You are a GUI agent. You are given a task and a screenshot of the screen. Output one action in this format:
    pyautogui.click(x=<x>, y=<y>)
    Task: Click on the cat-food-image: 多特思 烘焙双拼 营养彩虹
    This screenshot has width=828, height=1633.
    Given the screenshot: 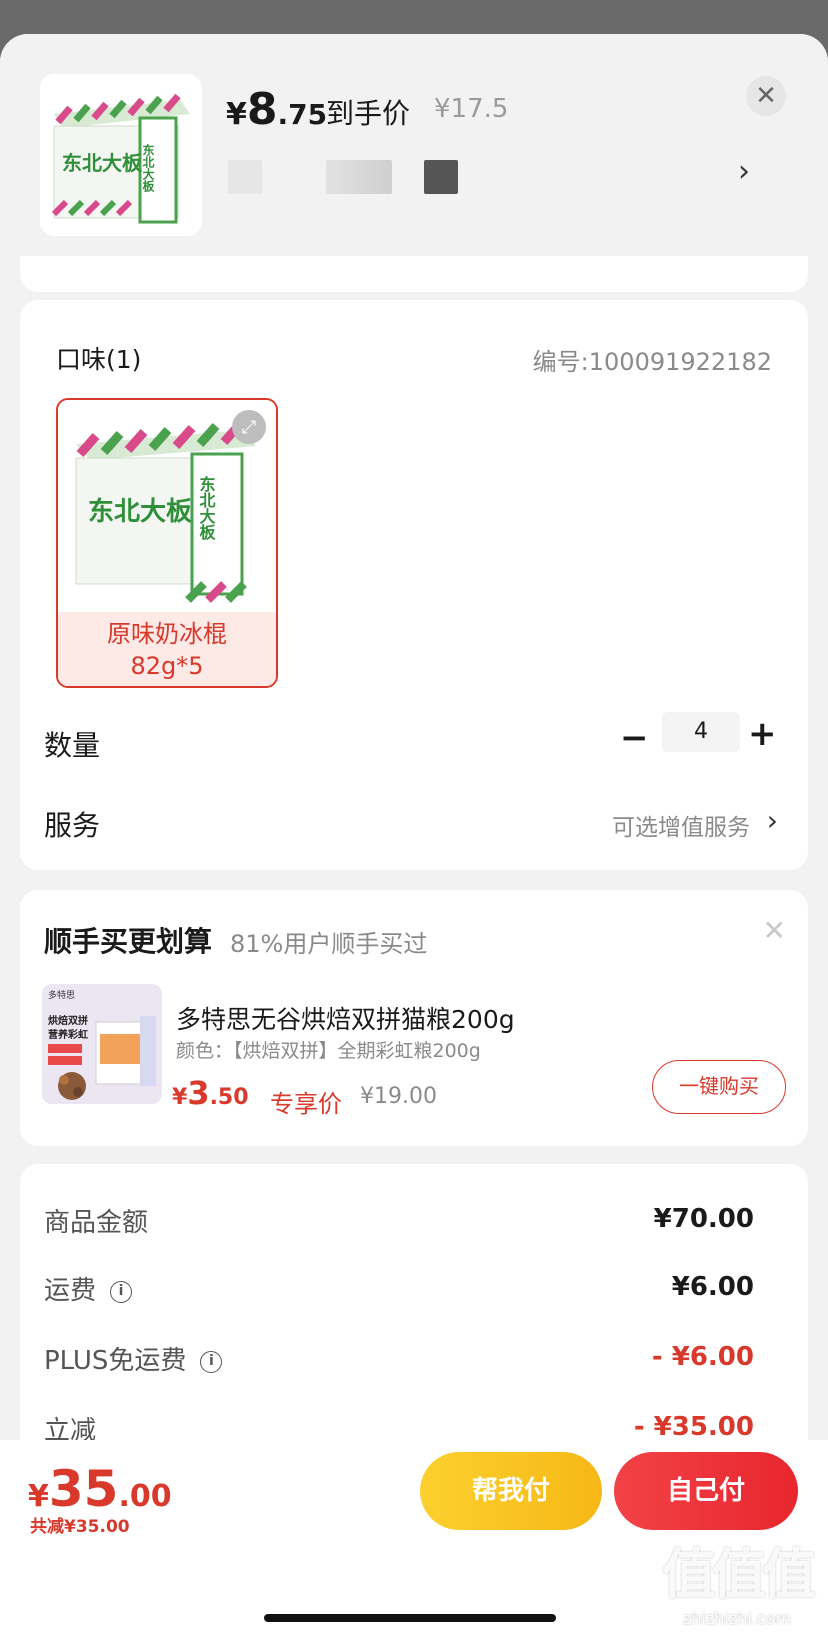 What is the action you would take?
    pyautogui.click(x=102, y=1044)
    